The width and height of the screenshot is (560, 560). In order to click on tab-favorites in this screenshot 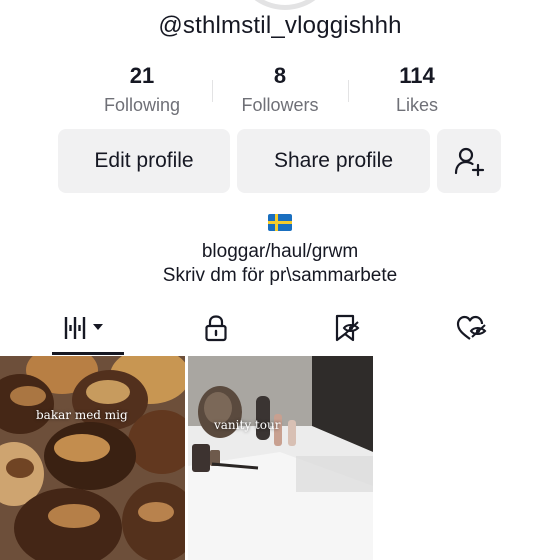, I will do `click(346, 328)`.